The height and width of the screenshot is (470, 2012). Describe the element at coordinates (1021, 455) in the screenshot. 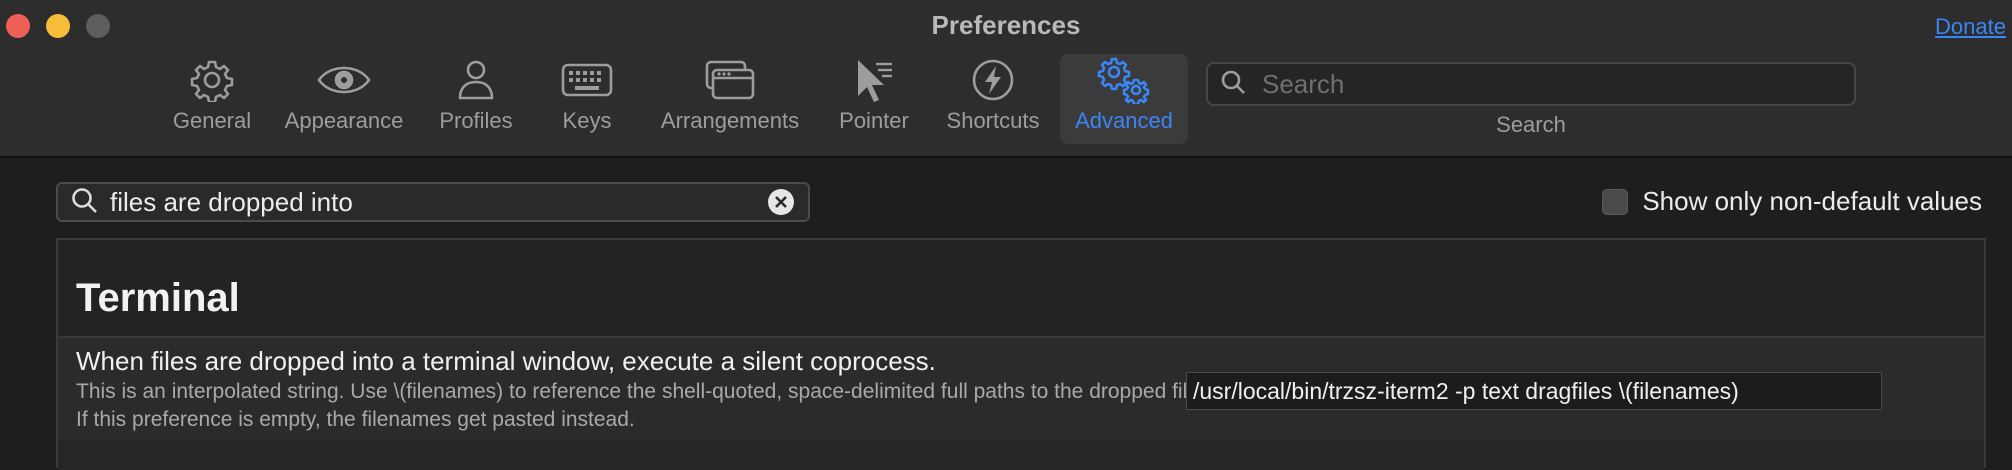

I see `next-setting-row` at that location.